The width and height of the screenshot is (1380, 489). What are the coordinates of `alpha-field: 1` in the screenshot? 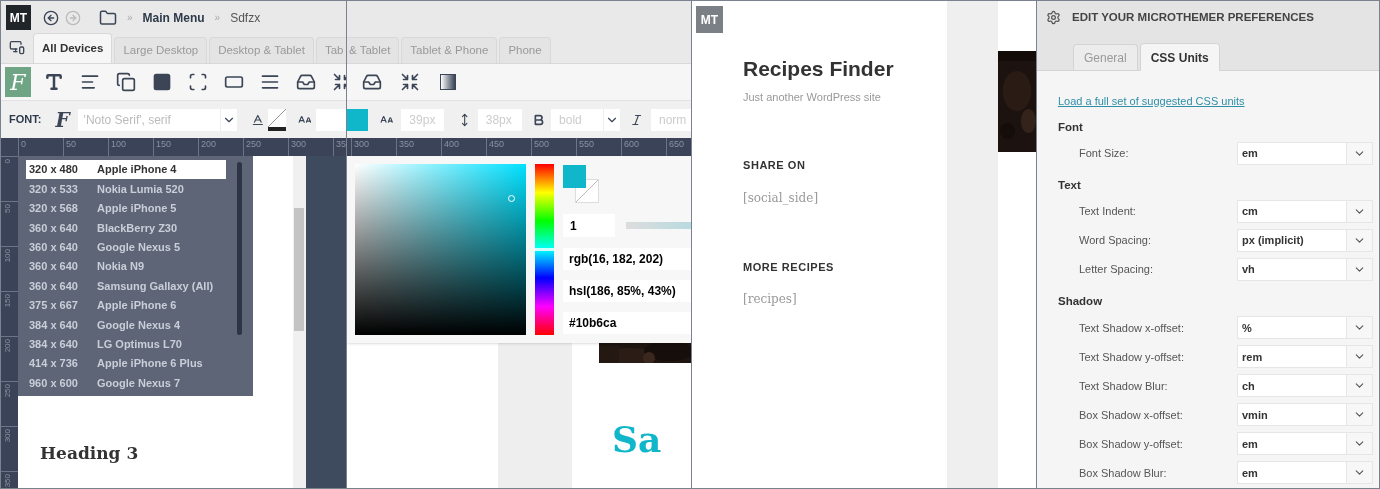 It's located at (589, 225).